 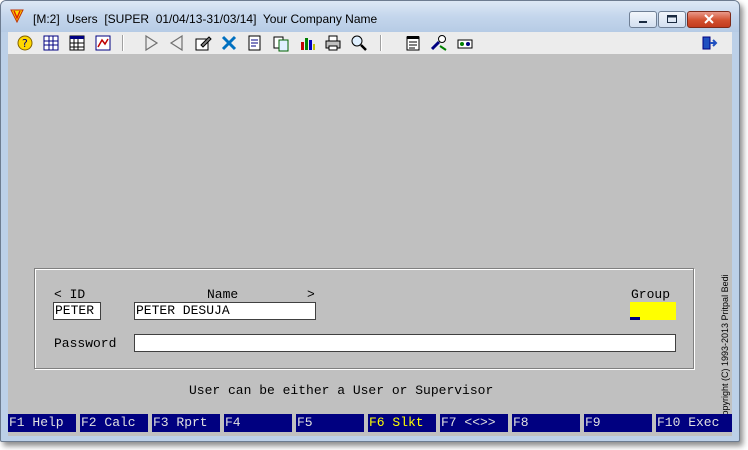 I want to click on help-icon: ?, so click(x=25, y=43).